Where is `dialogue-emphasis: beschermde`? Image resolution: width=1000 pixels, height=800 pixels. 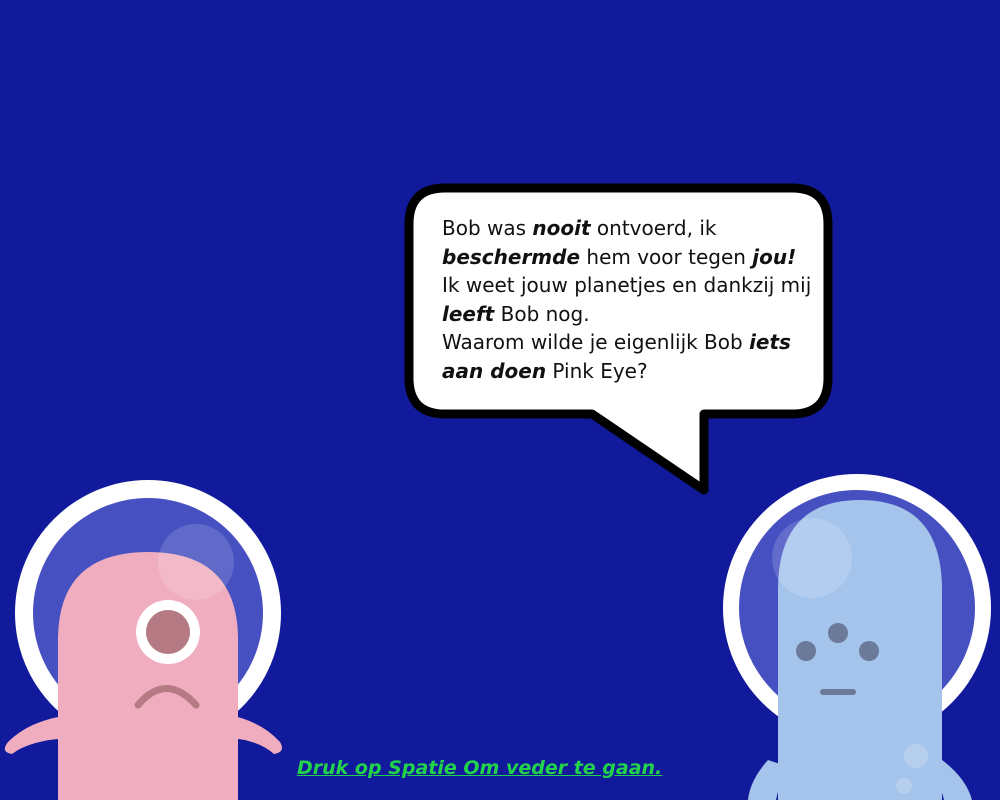
dialogue-emphasis: beschermde is located at coordinates (511, 256).